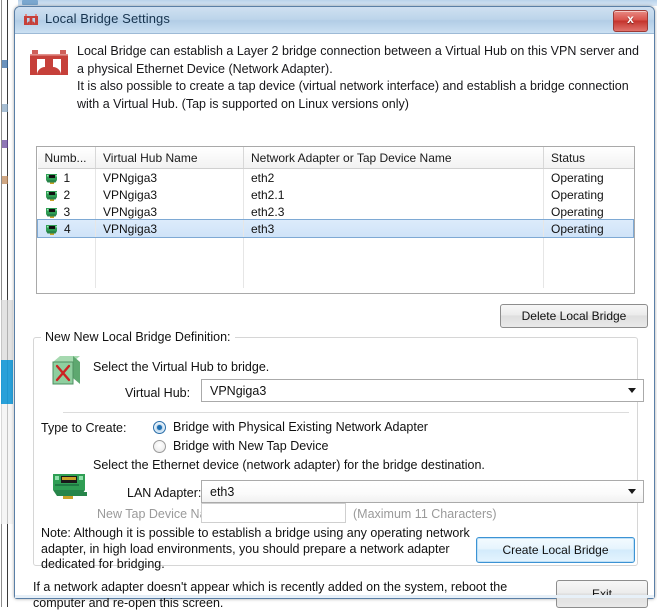  I want to click on cell-adapter: eth2.3, so click(394, 211).